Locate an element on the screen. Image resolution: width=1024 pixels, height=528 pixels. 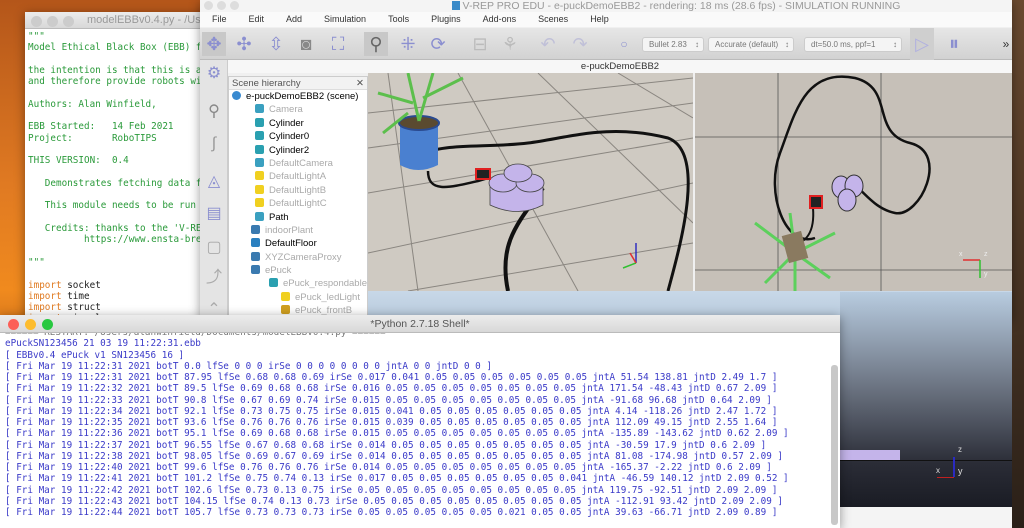
physics-engine-select: Bullet 2.83 is located at coordinates (673, 44).